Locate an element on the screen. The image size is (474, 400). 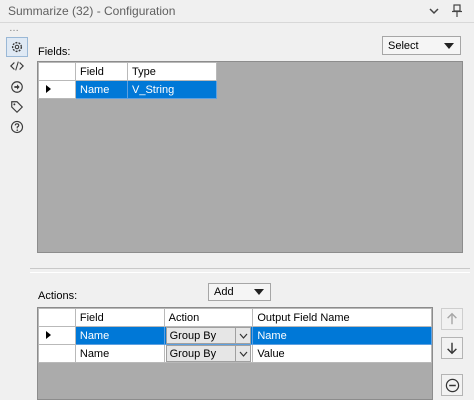
rename-icon is located at coordinates (17, 87).